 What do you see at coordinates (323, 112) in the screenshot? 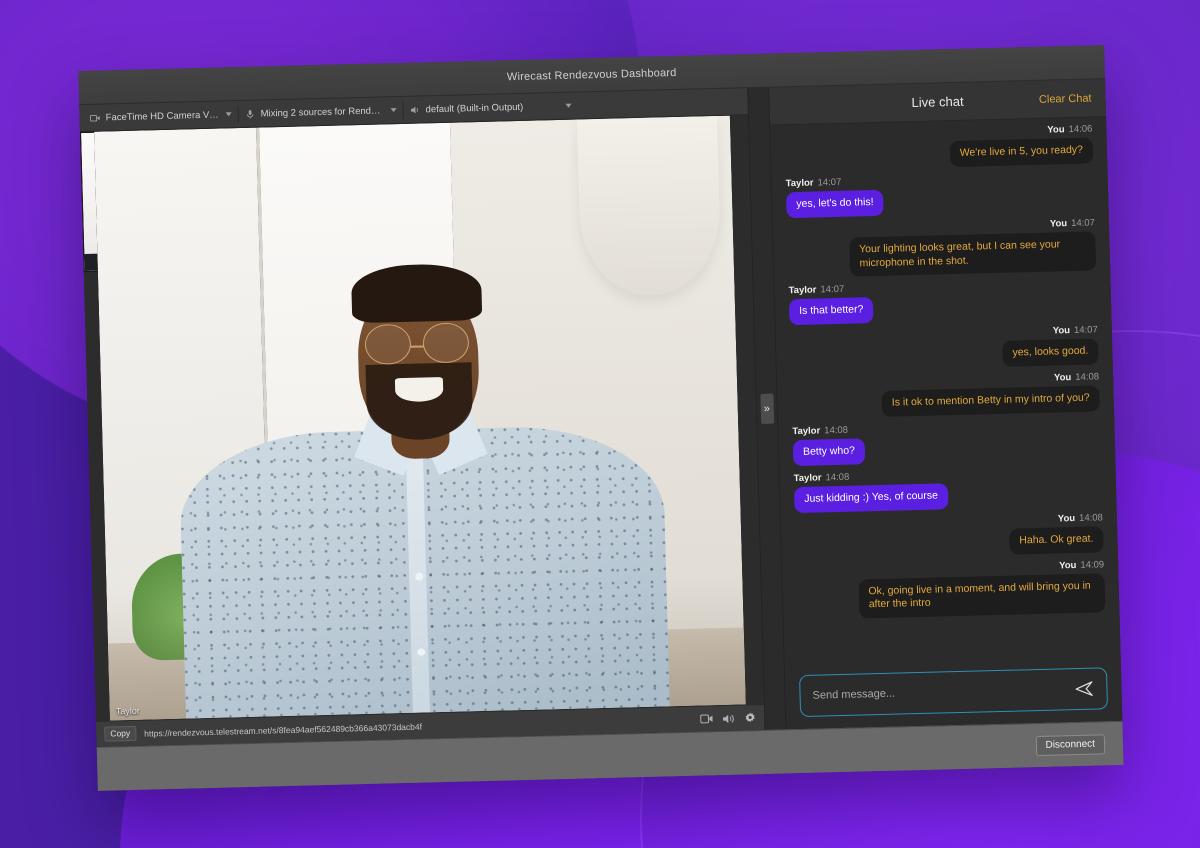
I see `audio-mix-label: Mixing 2 sources for Rendezvous` at bounding box center [323, 112].